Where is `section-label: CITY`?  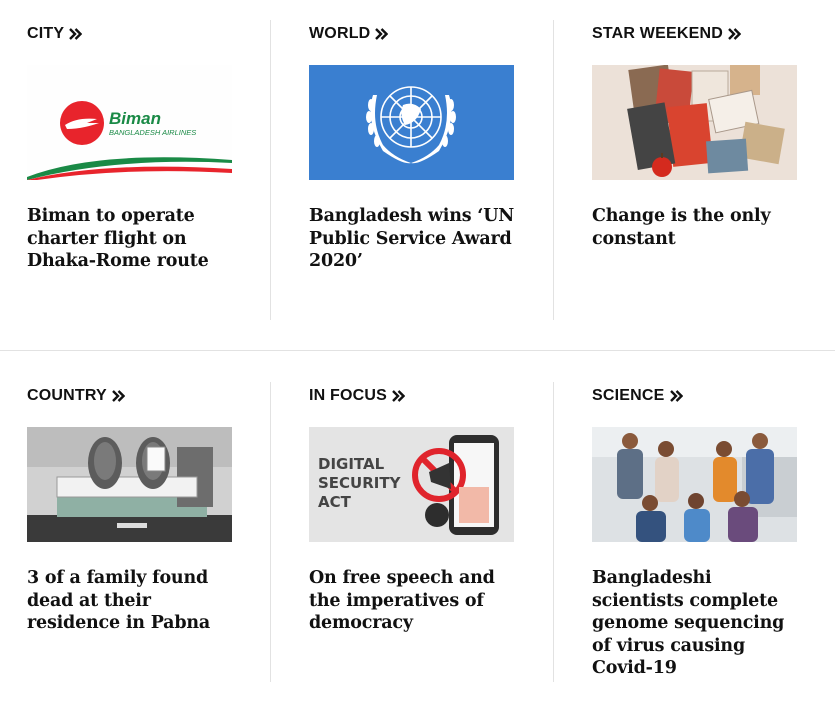
section-label: CITY is located at coordinates (46, 33).